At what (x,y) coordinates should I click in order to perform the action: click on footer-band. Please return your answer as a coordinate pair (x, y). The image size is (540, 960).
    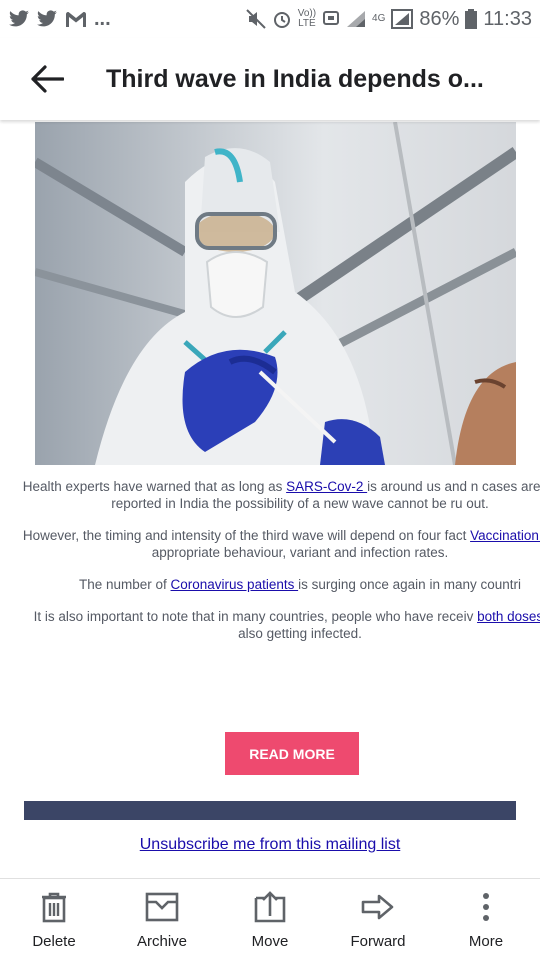
    Looking at the image, I should click on (270, 810).